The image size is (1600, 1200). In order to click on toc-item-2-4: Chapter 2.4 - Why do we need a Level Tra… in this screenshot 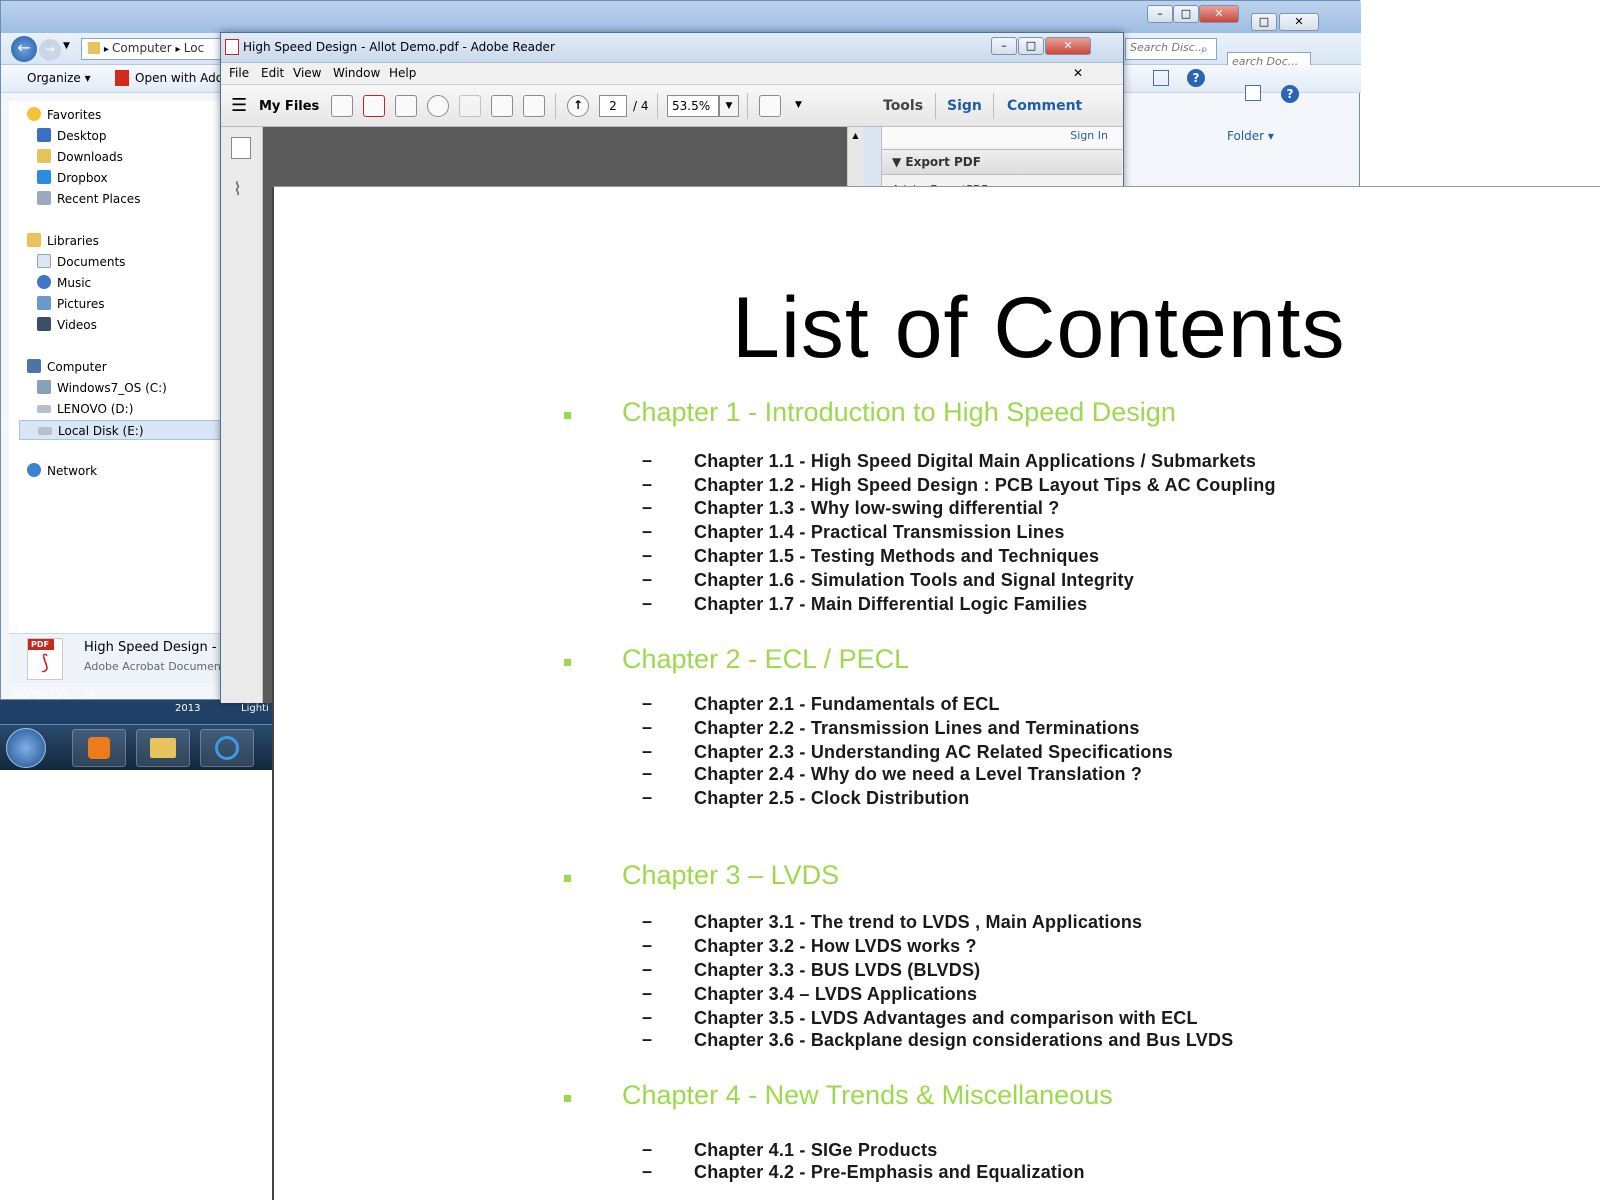, I will do `click(918, 774)`.